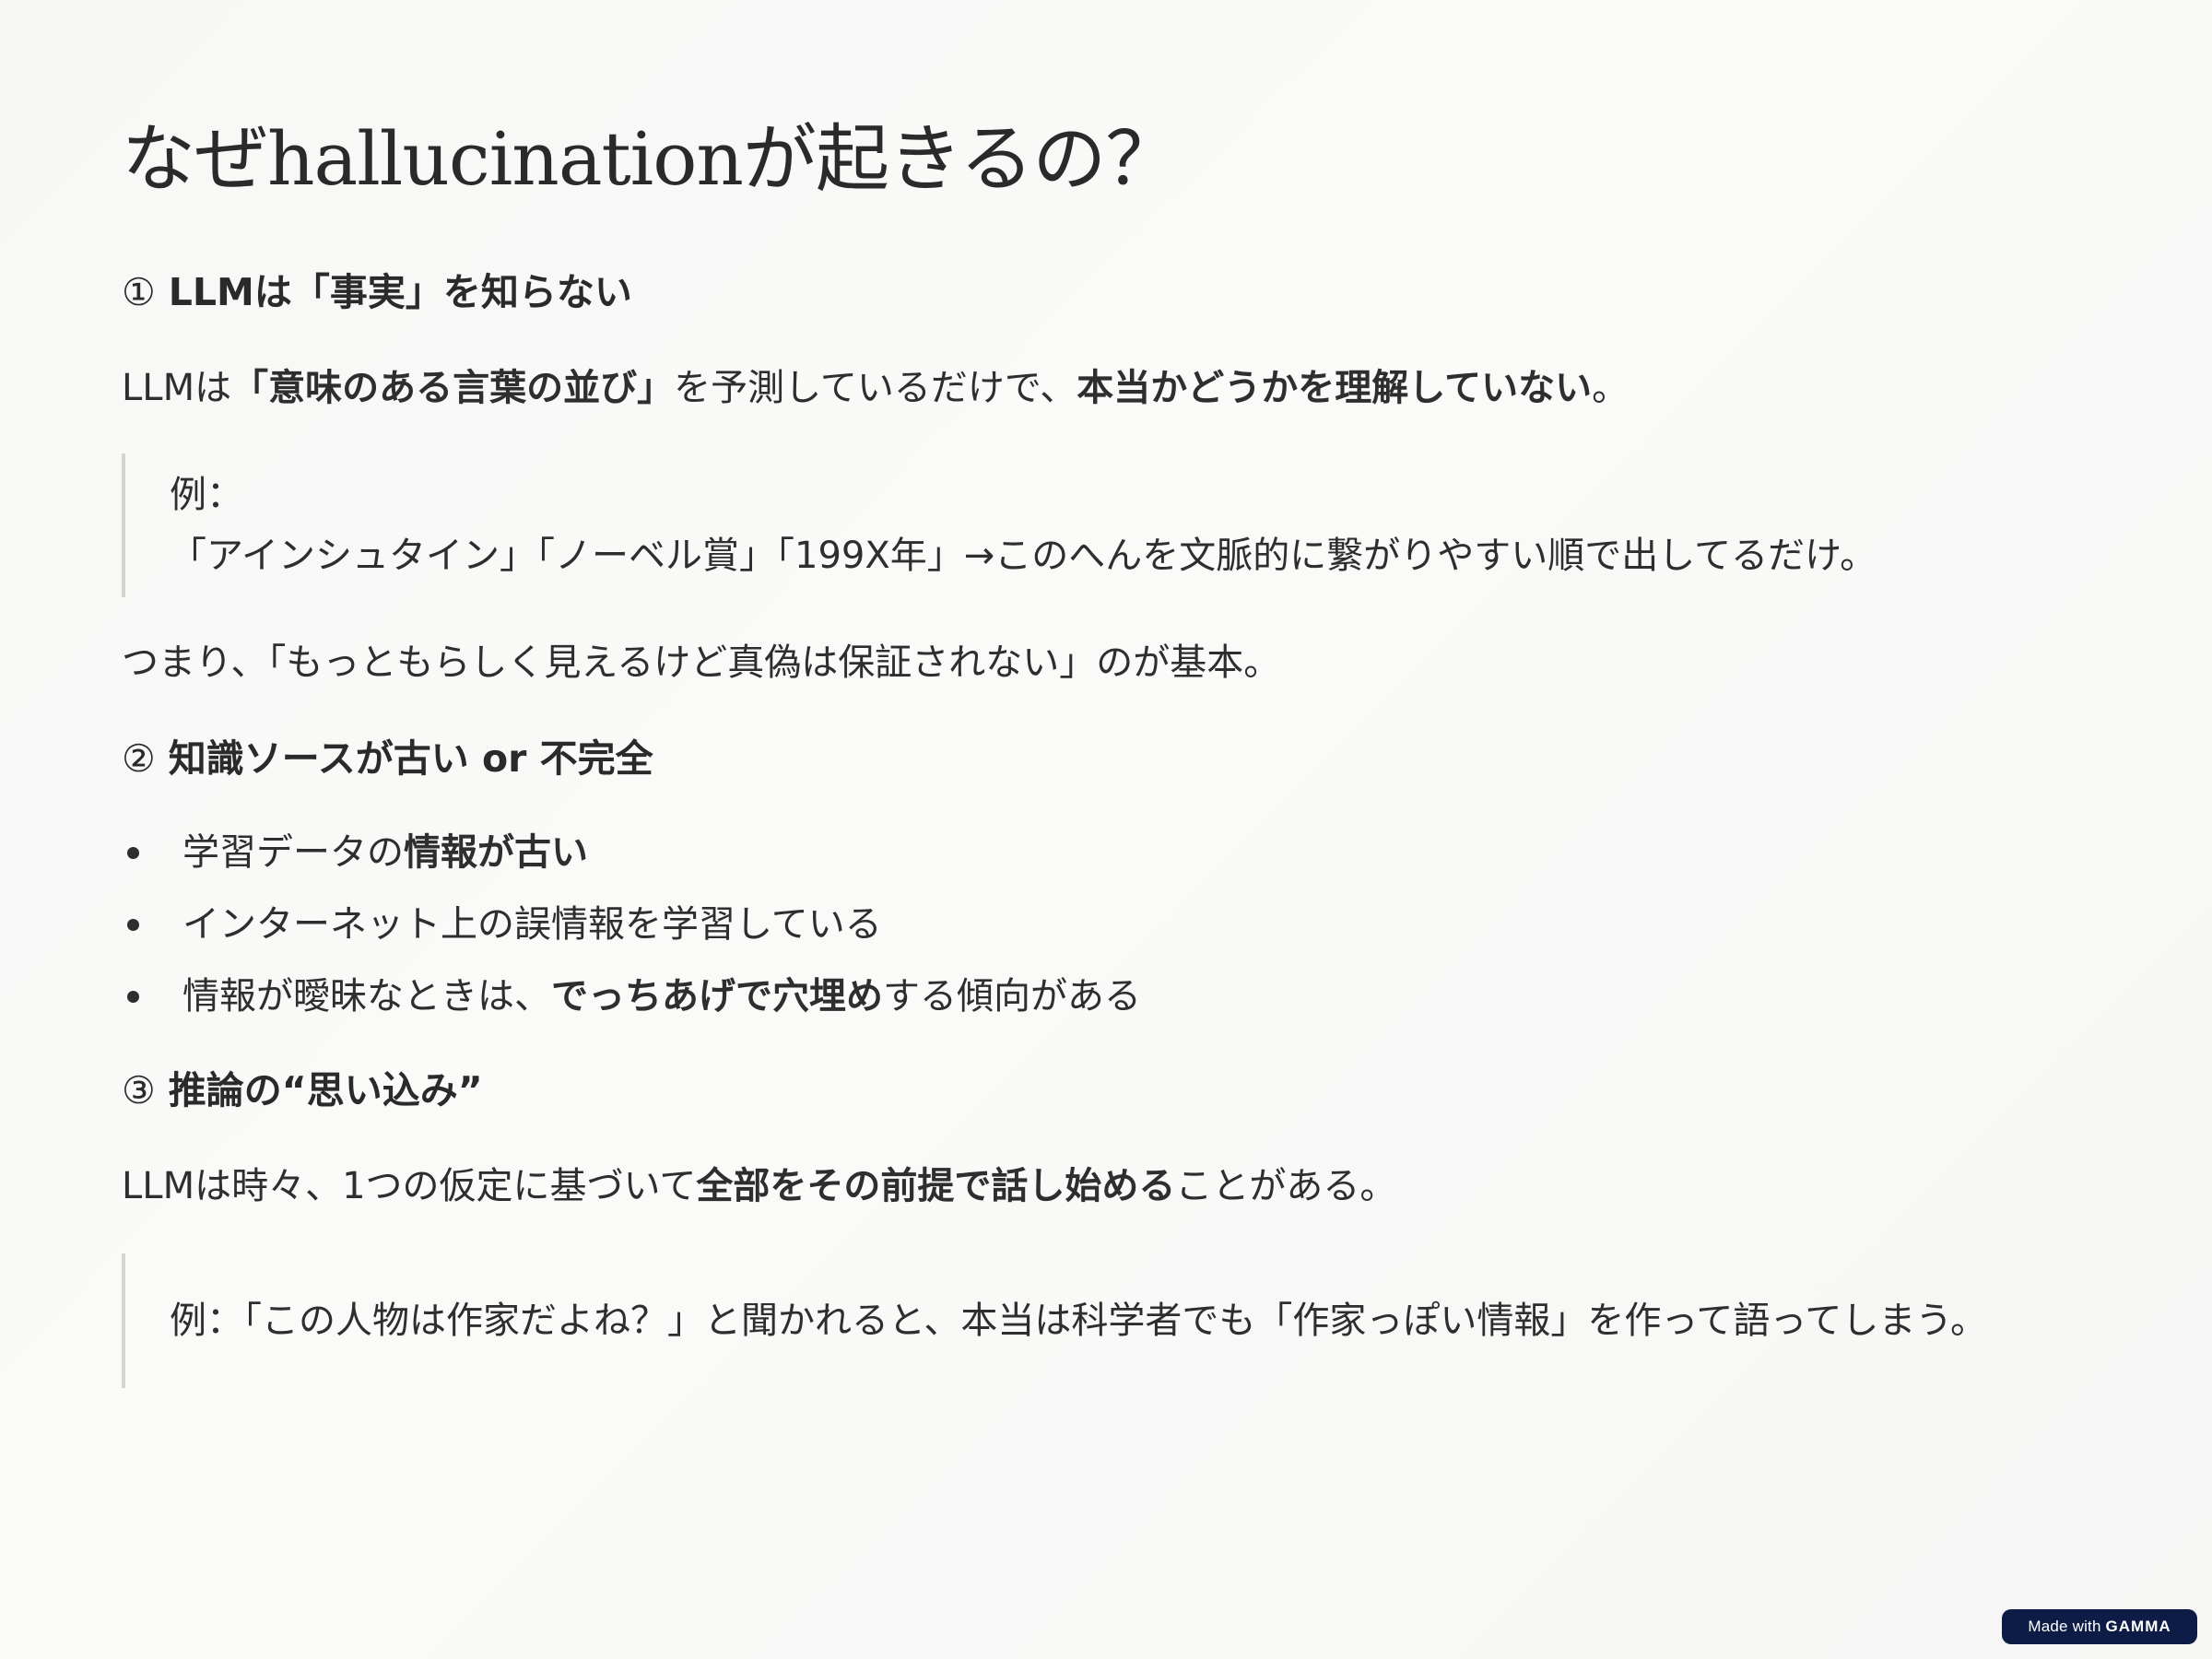  What do you see at coordinates (875, 388) in the screenshot?
I see `text-run: を予測しているだけで、` at bounding box center [875, 388].